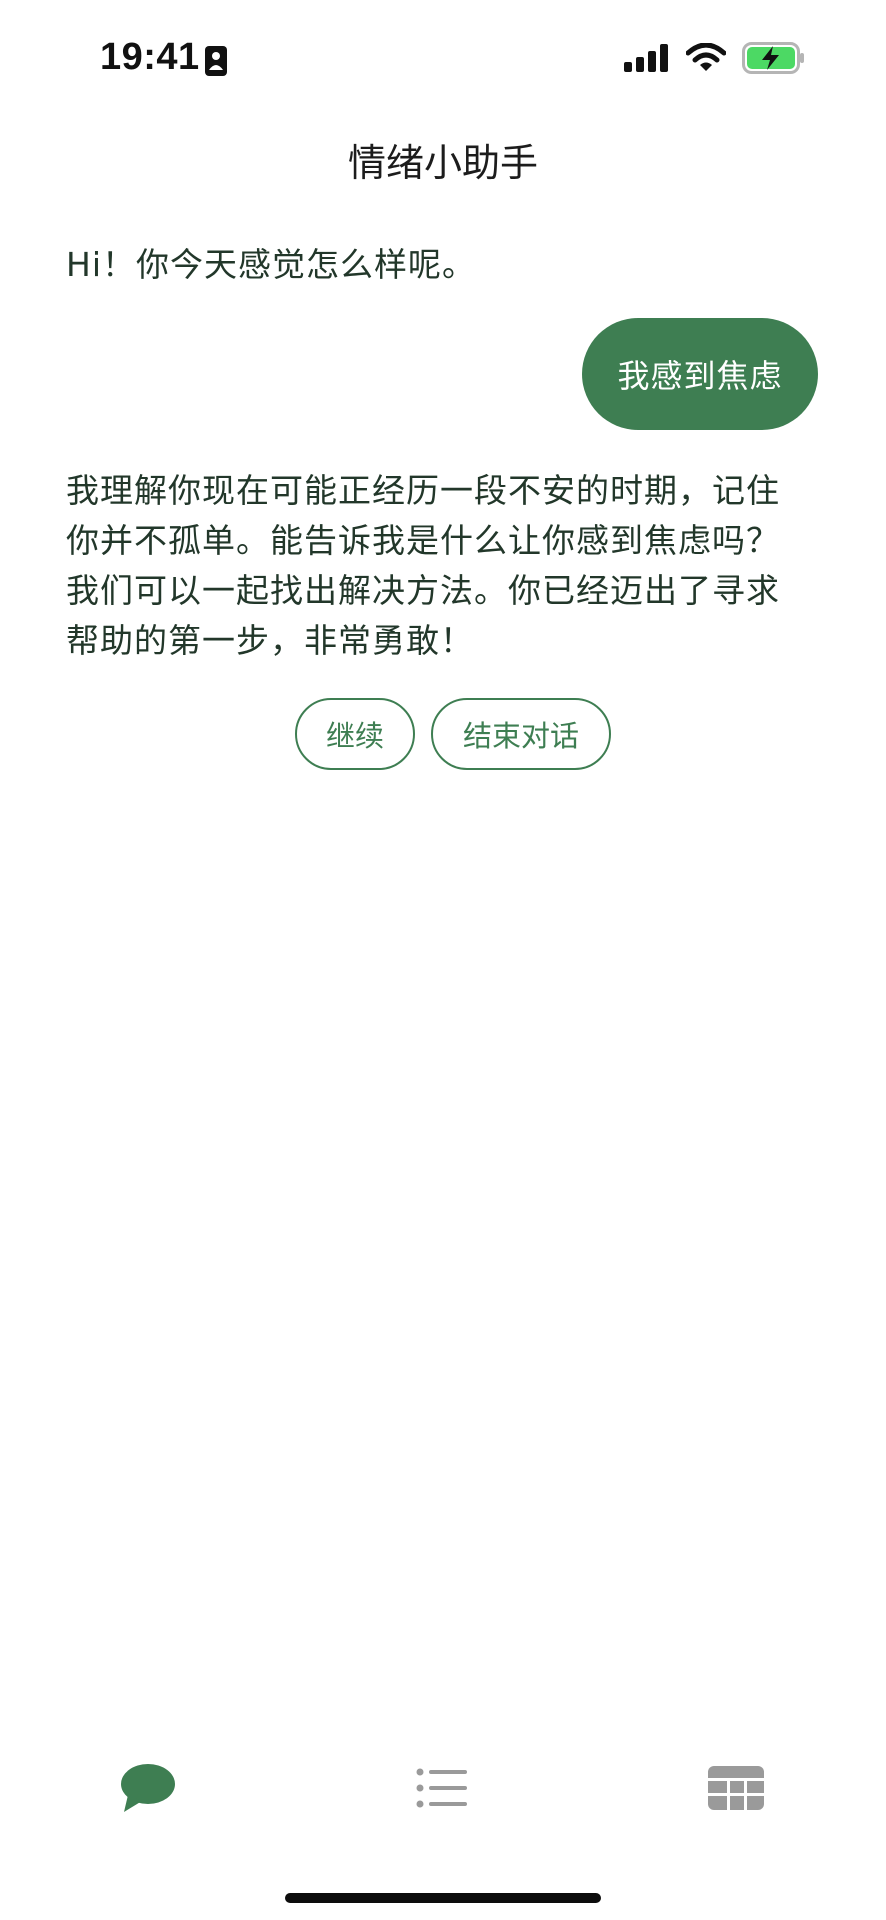  I want to click on battery-charging-icon, so click(774, 60).